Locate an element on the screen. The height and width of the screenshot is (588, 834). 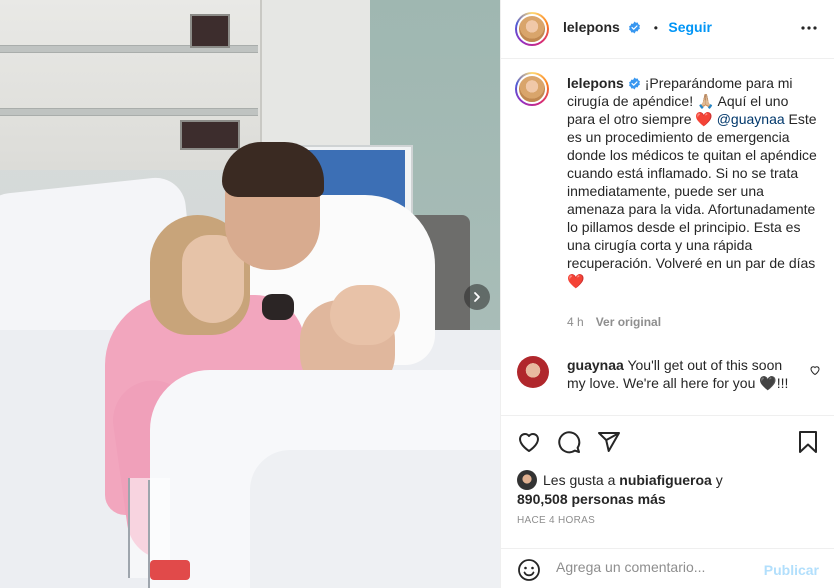
reply-author: guaynaa is located at coordinates (595, 365).